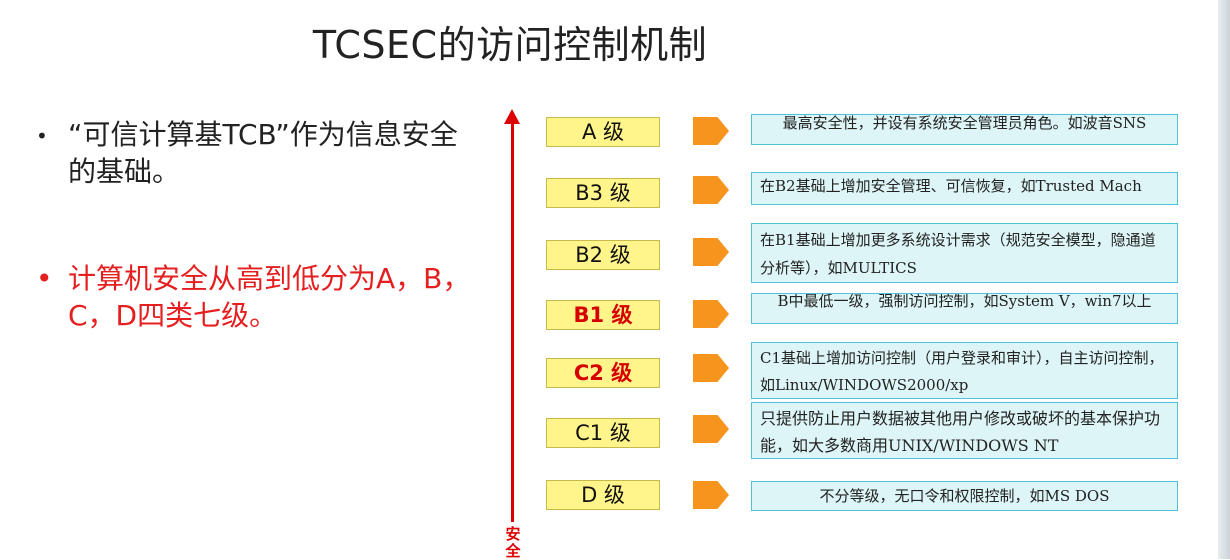 This screenshot has height=560, width=1230. Describe the element at coordinates (513, 542) in the screenshot. I see `security-axis-label: 安全` at that location.